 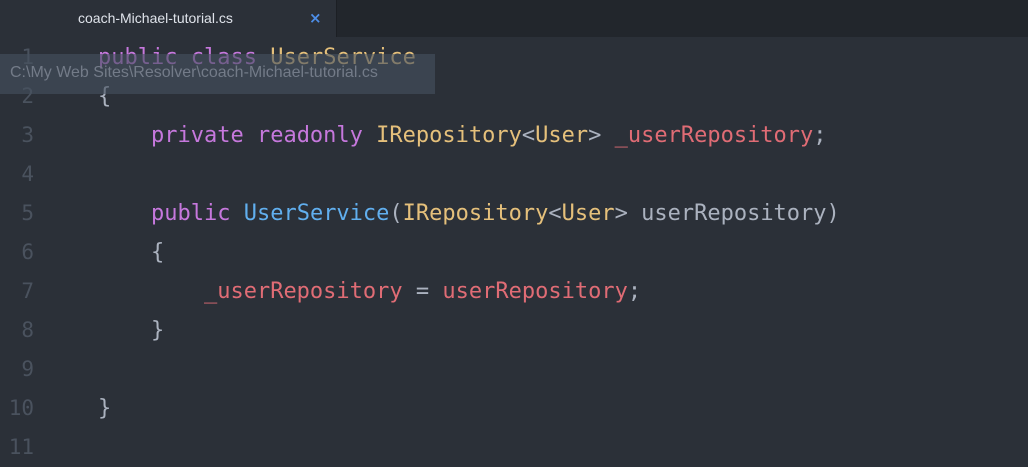 I want to click on code-line: 10}, so click(x=514, y=408).